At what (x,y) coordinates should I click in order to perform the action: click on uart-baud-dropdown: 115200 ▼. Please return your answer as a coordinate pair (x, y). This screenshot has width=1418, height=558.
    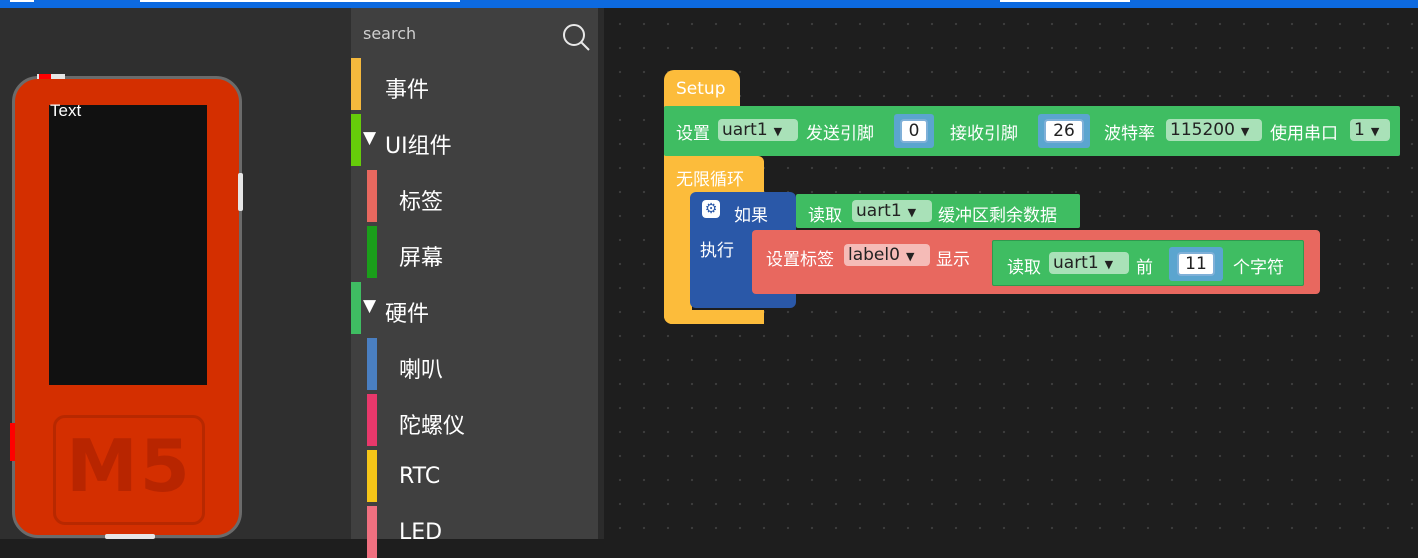
    Looking at the image, I should click on (1214, 130).